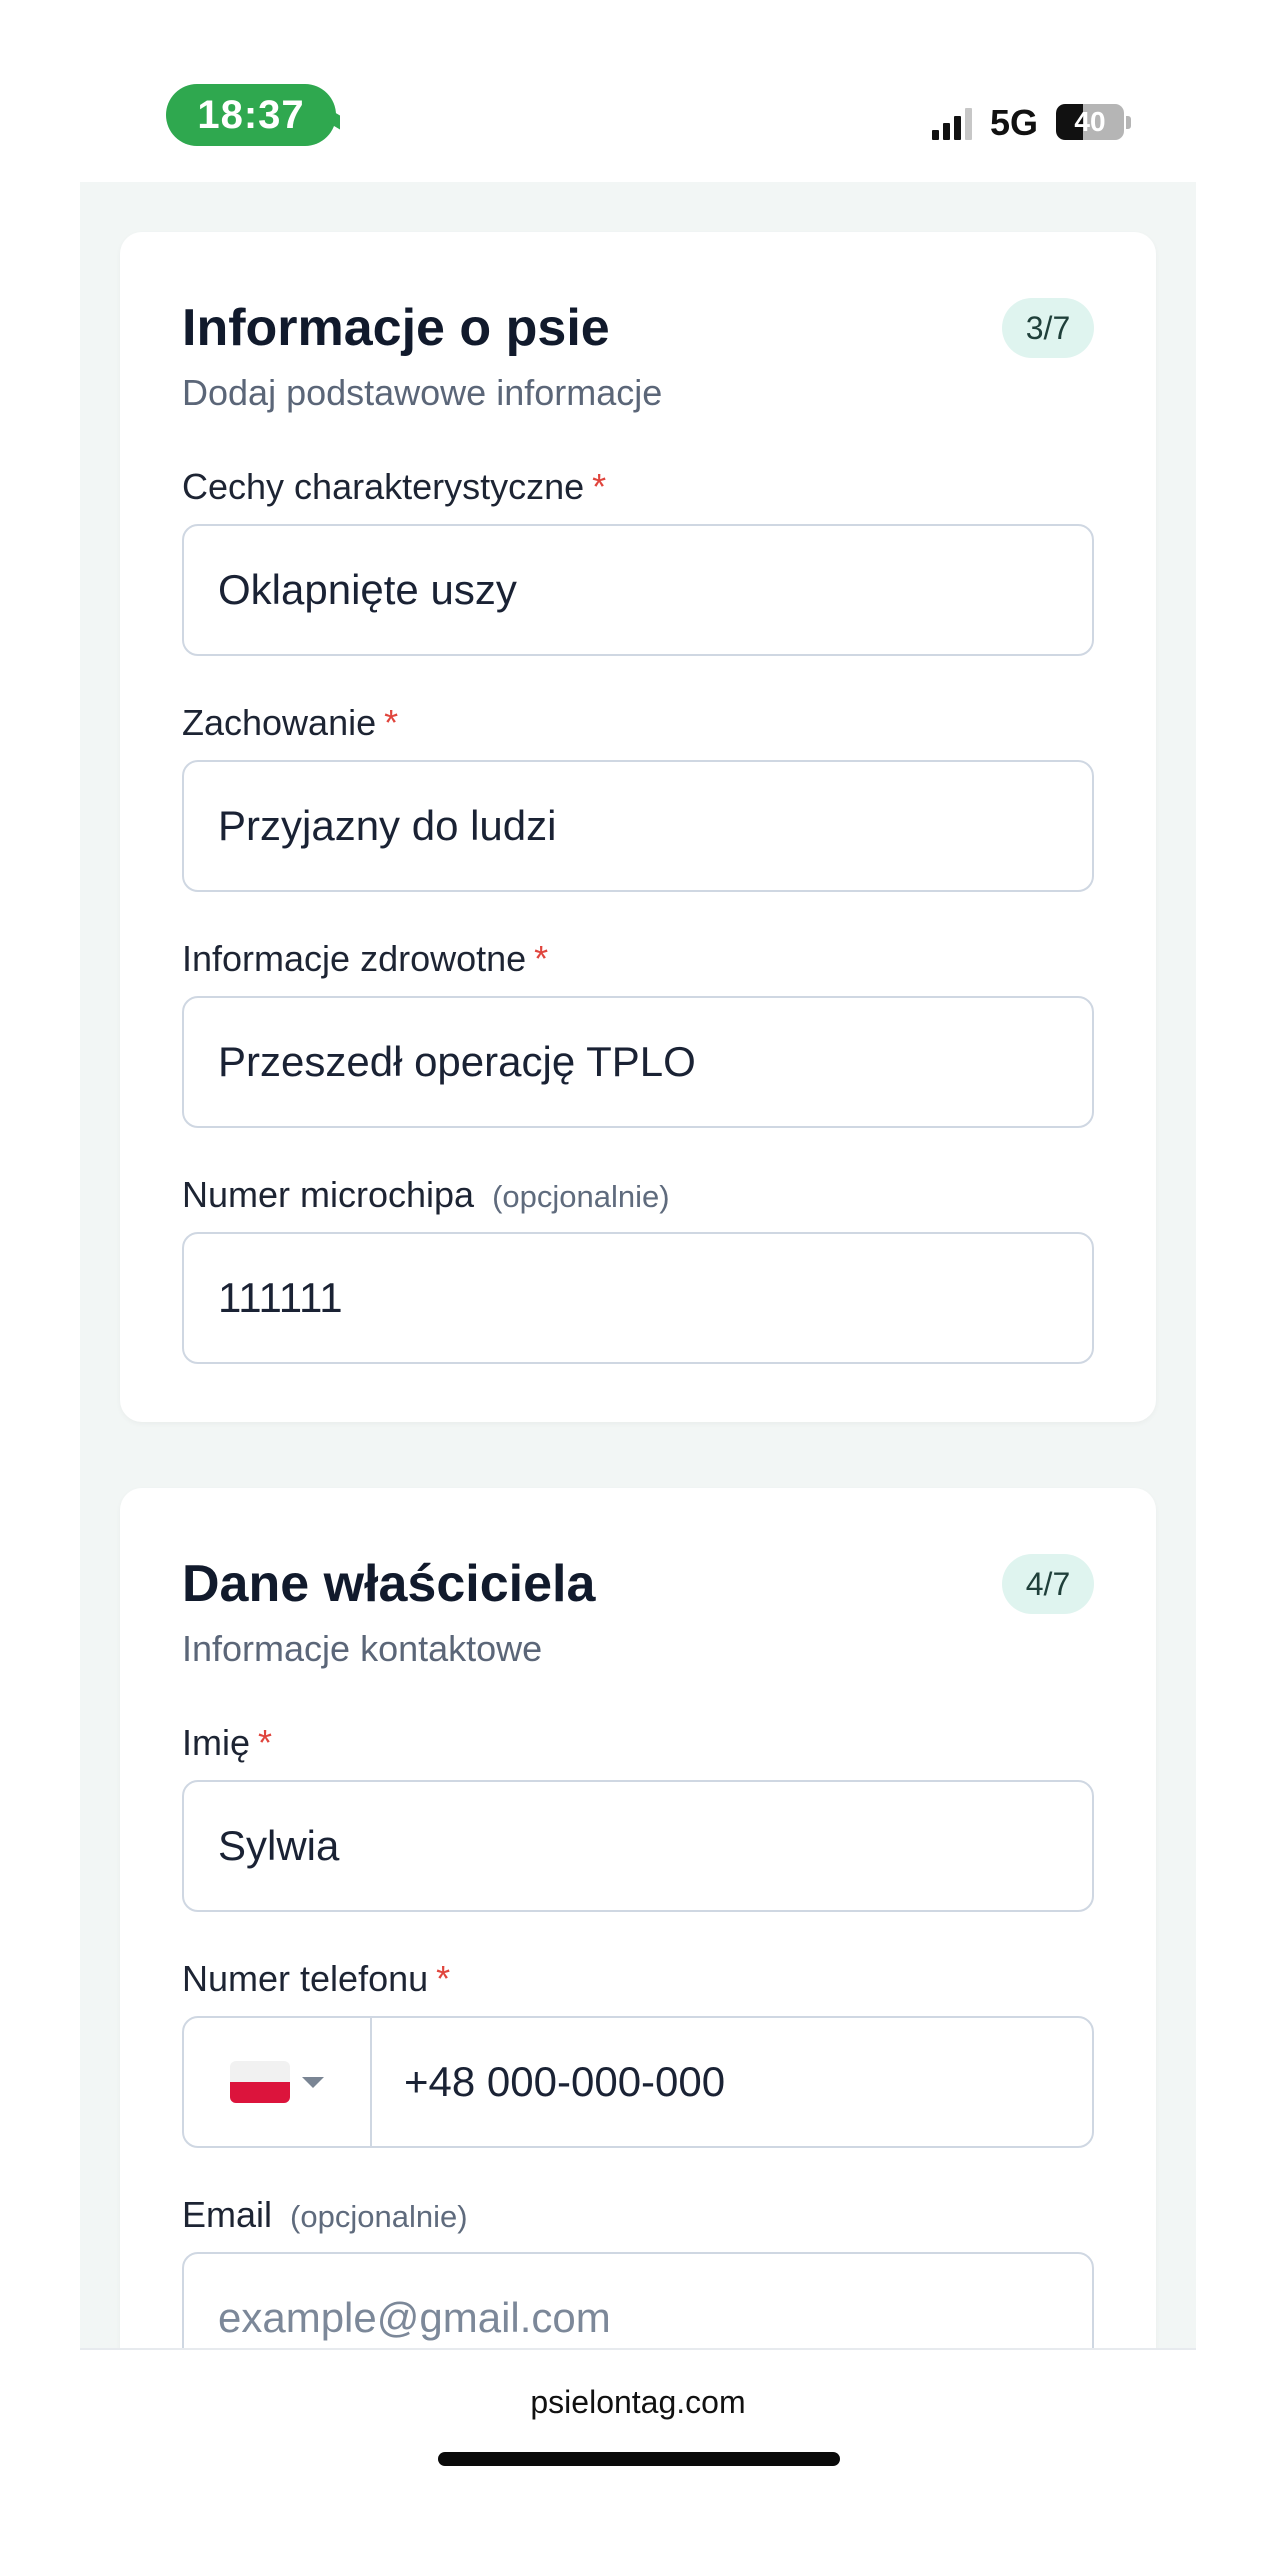 This screenshot has width=1276, height=2560. I want to click on behavior-label-text: Zachowanie, so click(279, 722).